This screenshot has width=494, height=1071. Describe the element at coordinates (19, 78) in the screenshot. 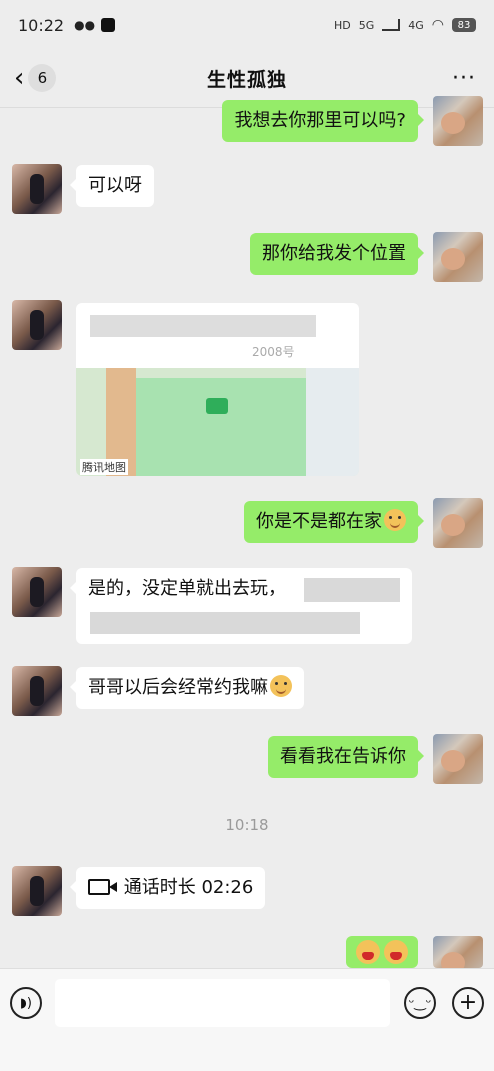

I see `chevron-left-icon: ‹` at that location.